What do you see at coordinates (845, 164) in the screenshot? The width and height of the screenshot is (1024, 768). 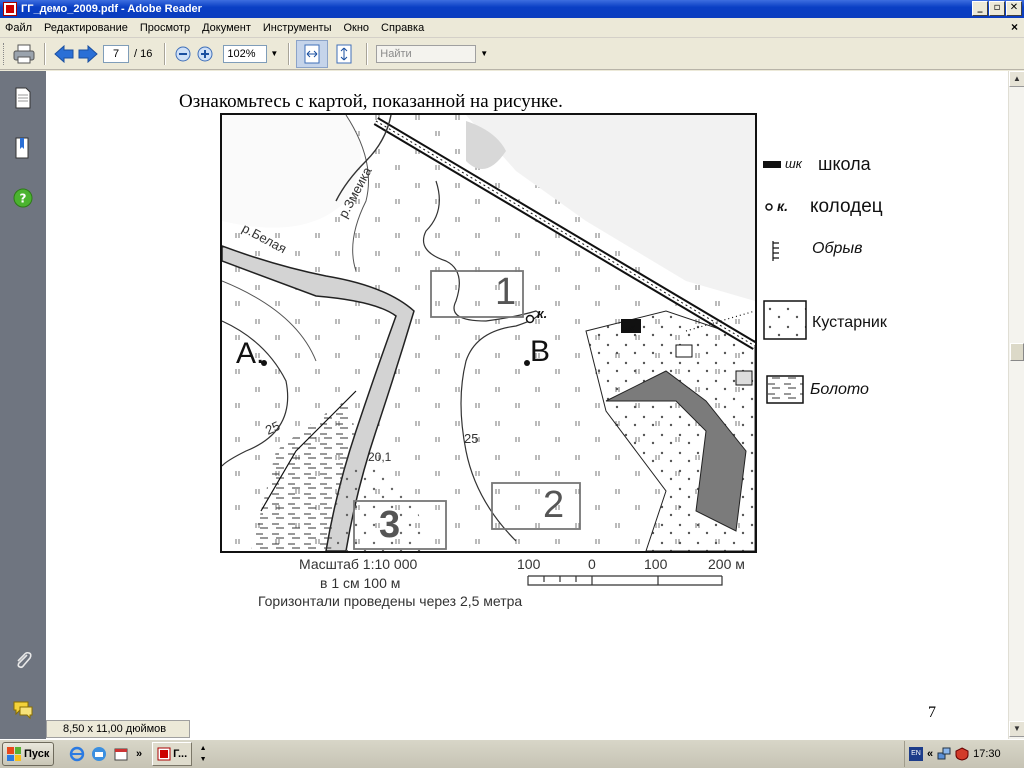 I see `legend-school-label: школа` at bounding box center [845, 164].